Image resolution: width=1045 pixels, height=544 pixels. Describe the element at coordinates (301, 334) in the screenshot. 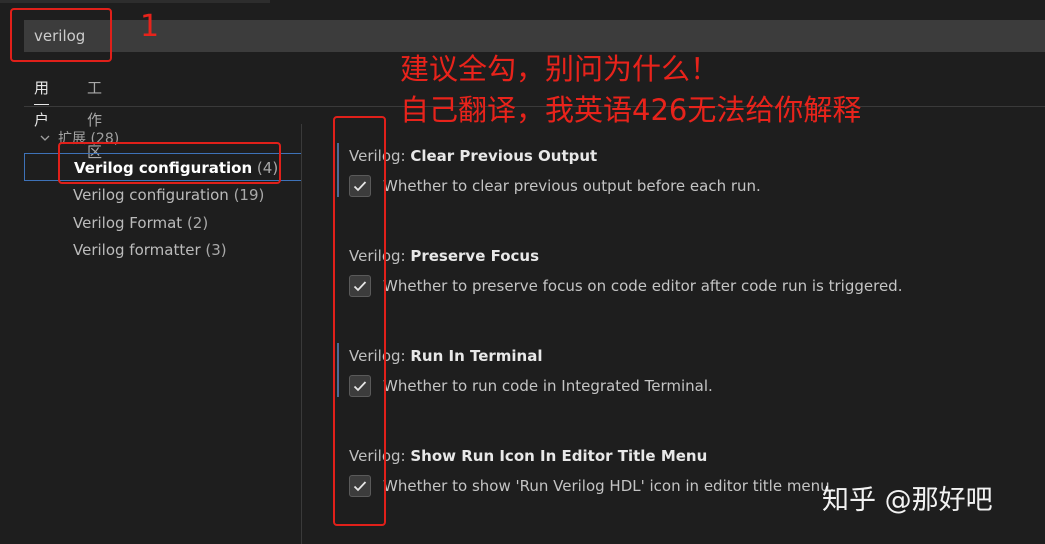

I see `panel-divider` at that location.